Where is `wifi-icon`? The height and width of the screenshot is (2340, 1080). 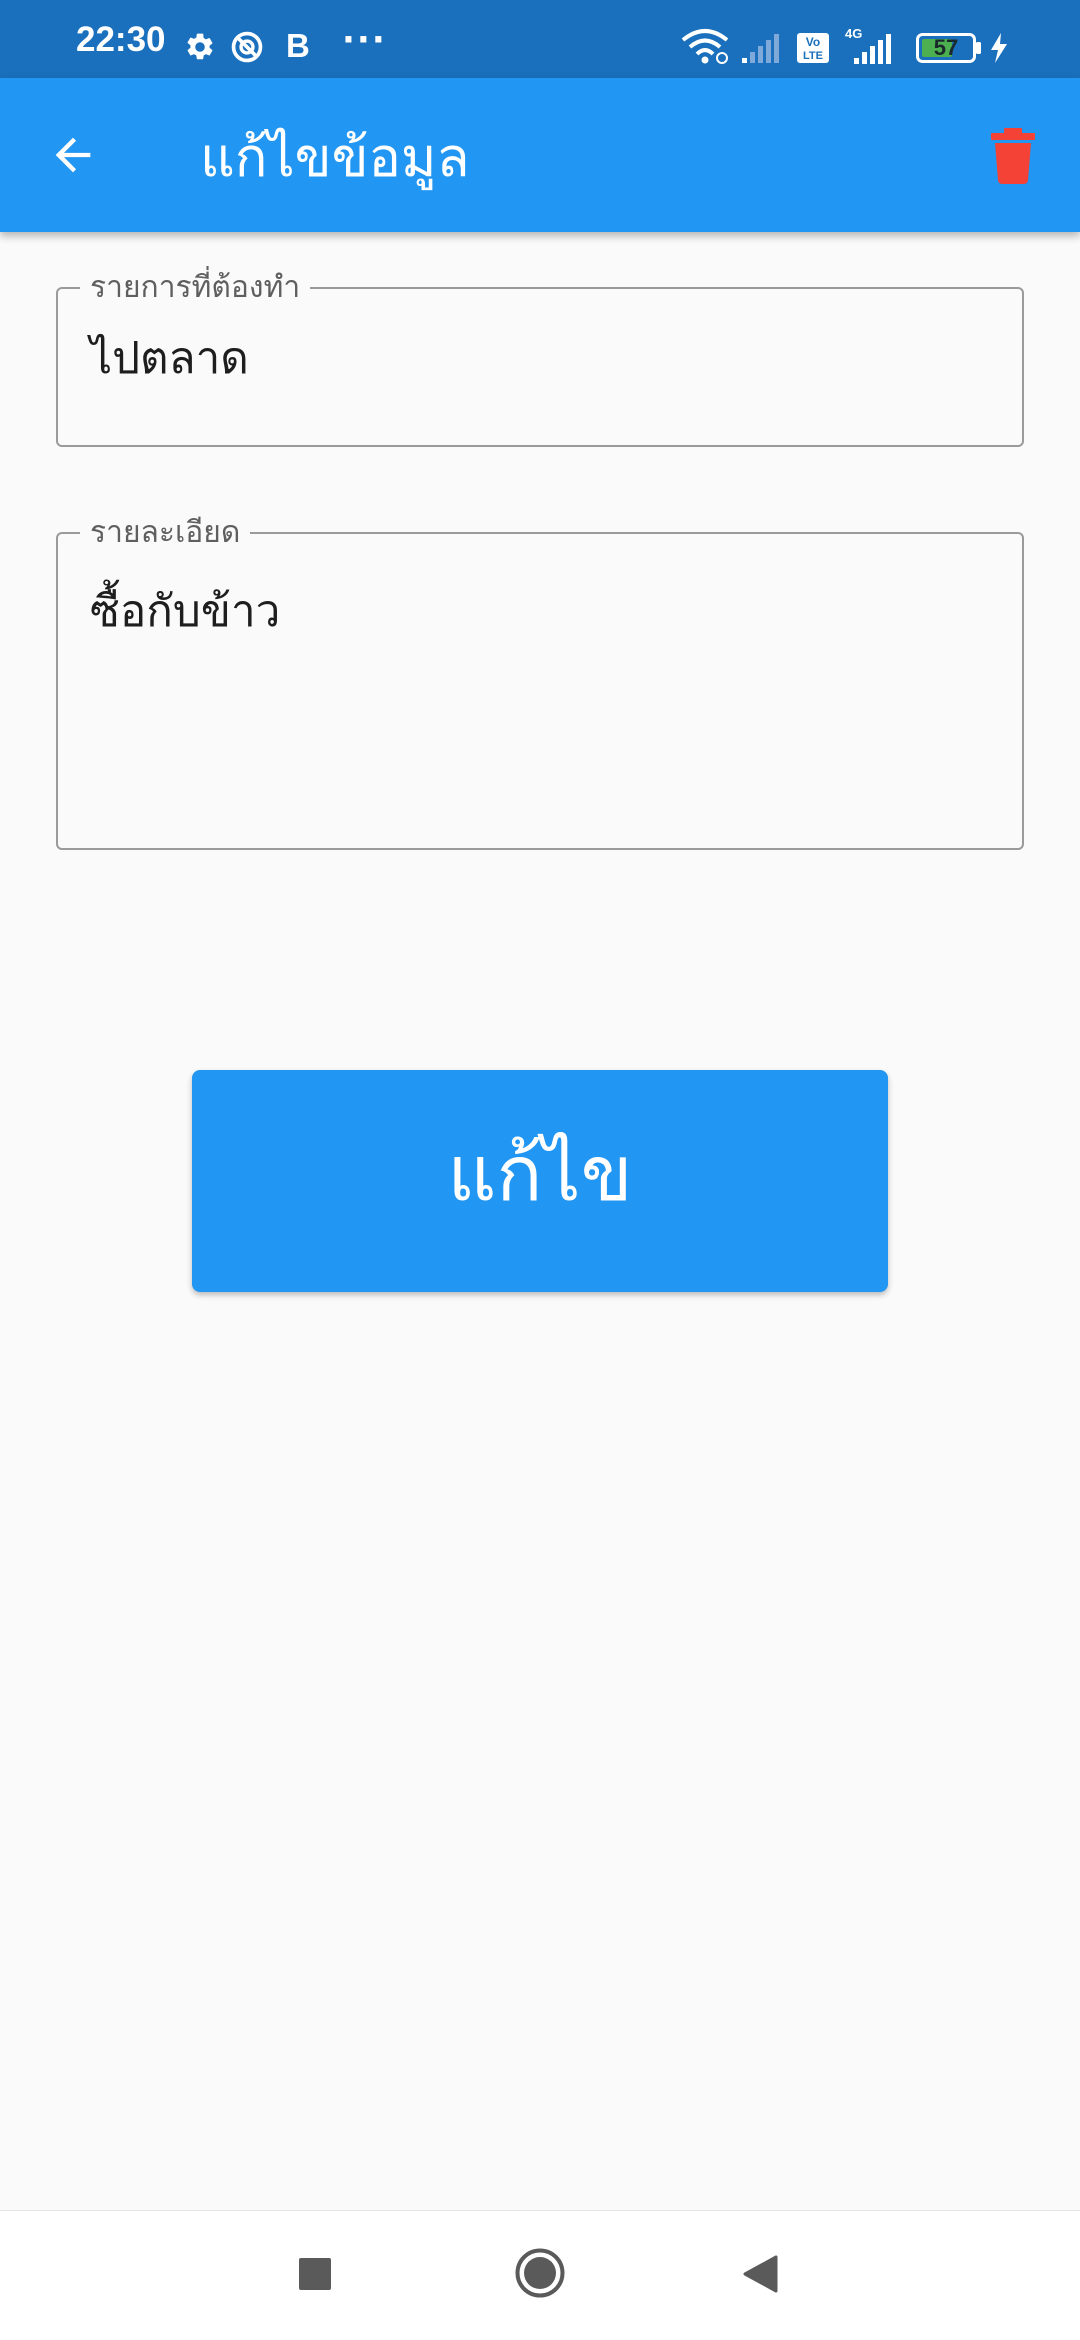 wifi-icon is located at coordinates (705, 46).